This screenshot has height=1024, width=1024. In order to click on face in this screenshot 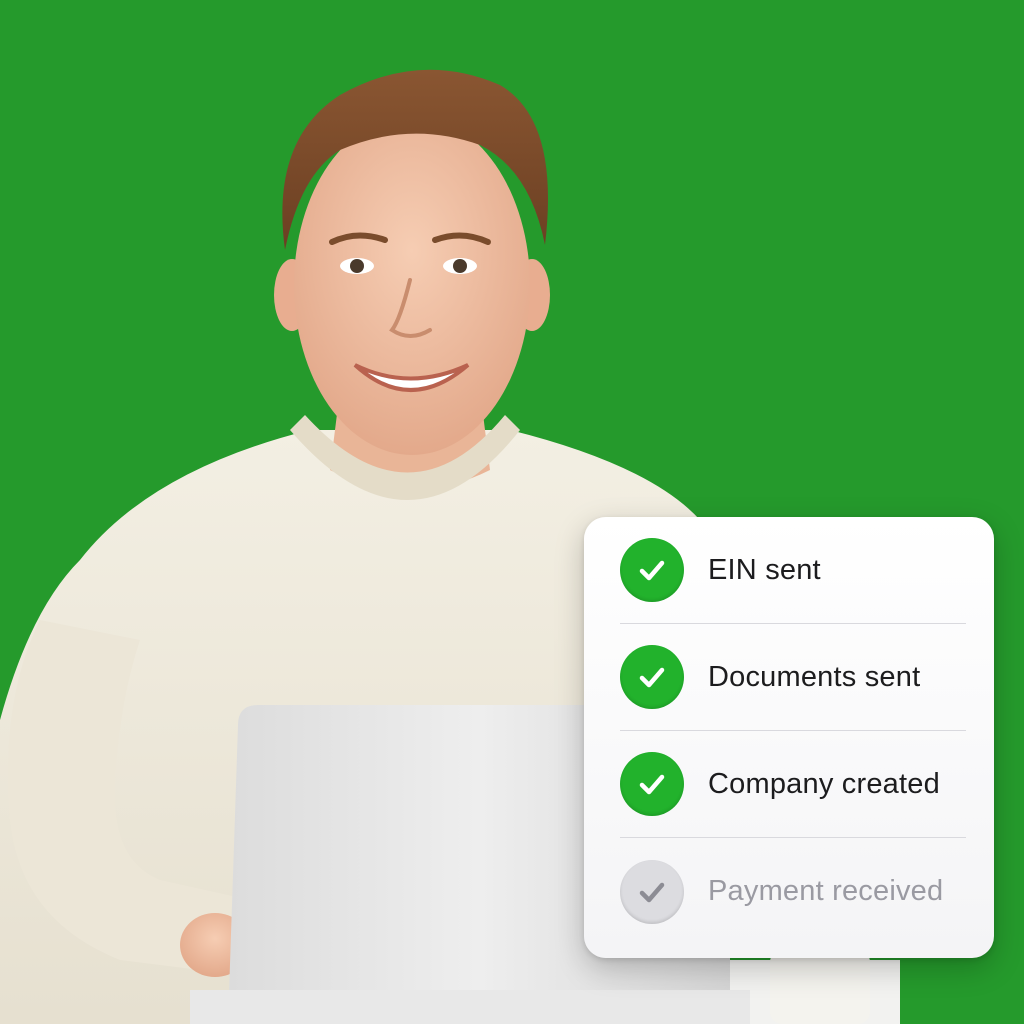, I will do `click(412, 285)`.